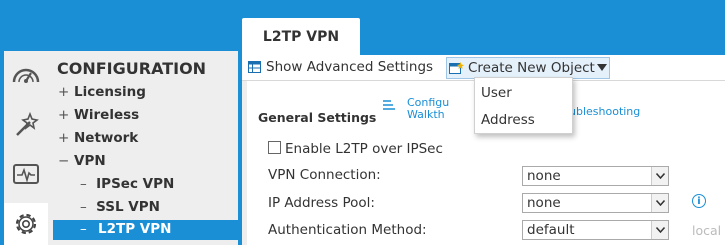 The image size is (725, 245). I want to click on configuration-walkthrough-link: Configu Walkth, so click(428, 109).